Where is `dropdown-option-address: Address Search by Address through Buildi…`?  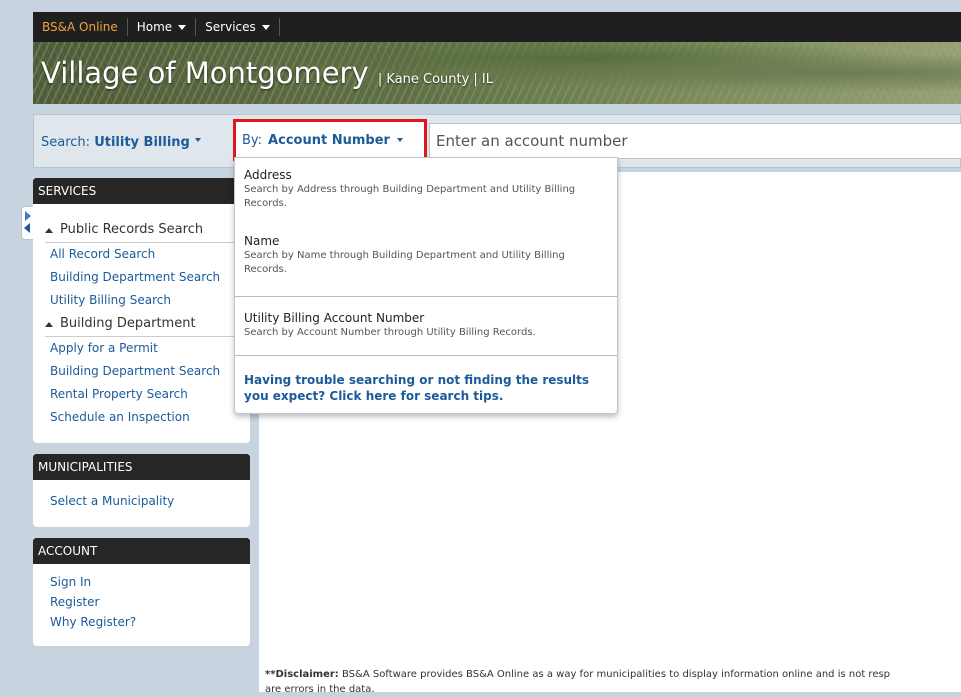 dropdown-option-address: Address Search by Address through Buildi… is located at coordinates (426, 189).